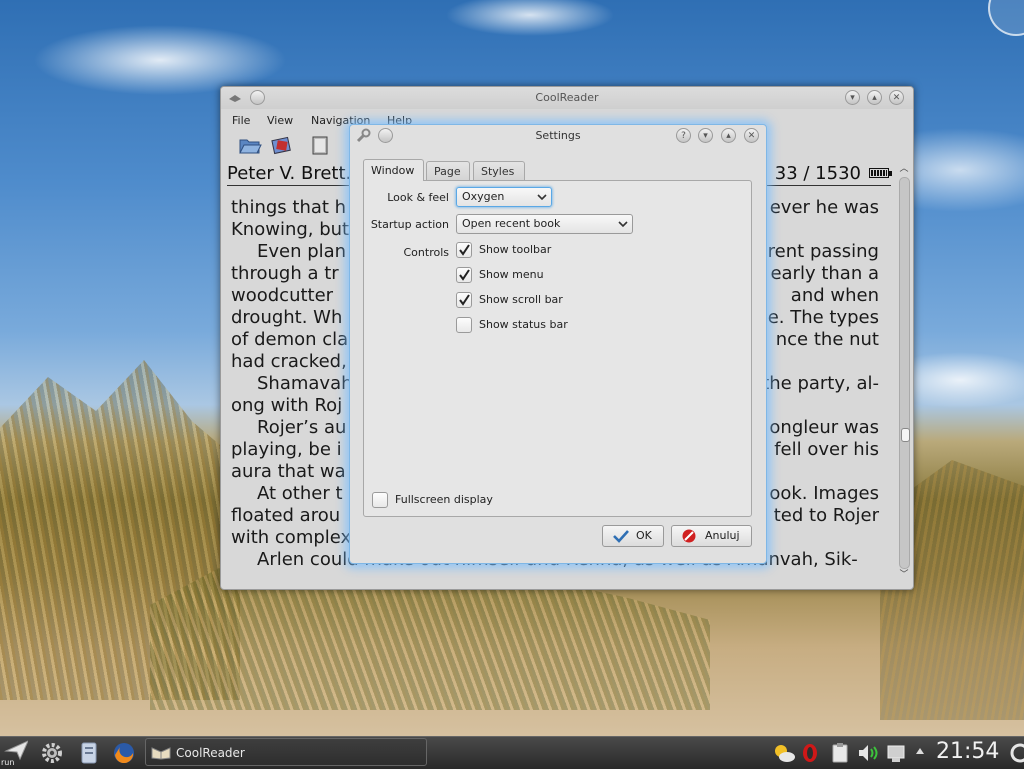 The width and height of the screenshot is (1024, 769). What do you see at coordinates (52, 753) in the screenshot?
I see `system-settings-icon` at bounding box center [52, 753].